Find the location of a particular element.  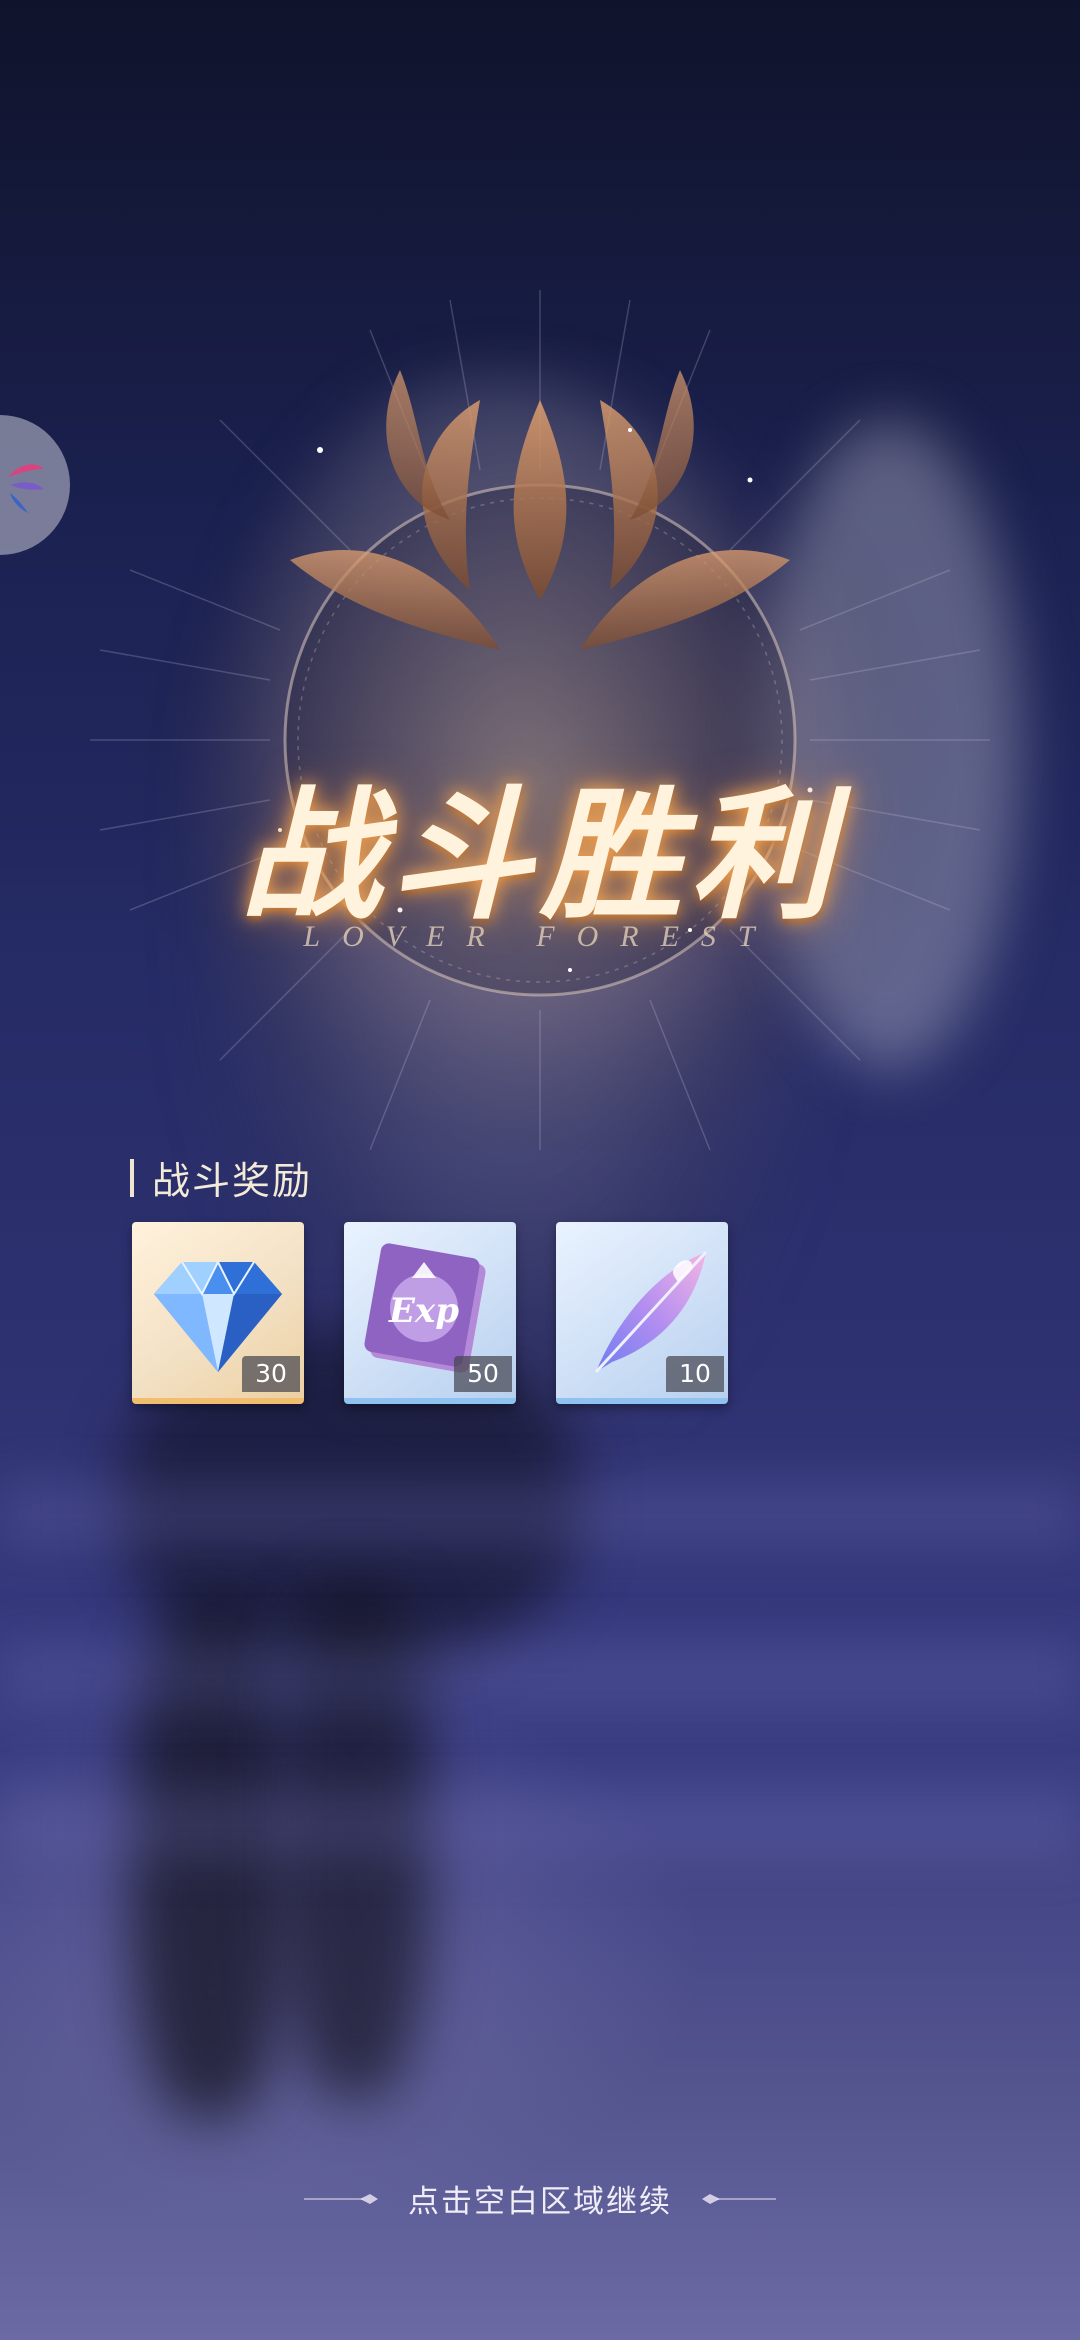

continue-hint: 点击空白区域继续 is located at coordinates (540, 2198).